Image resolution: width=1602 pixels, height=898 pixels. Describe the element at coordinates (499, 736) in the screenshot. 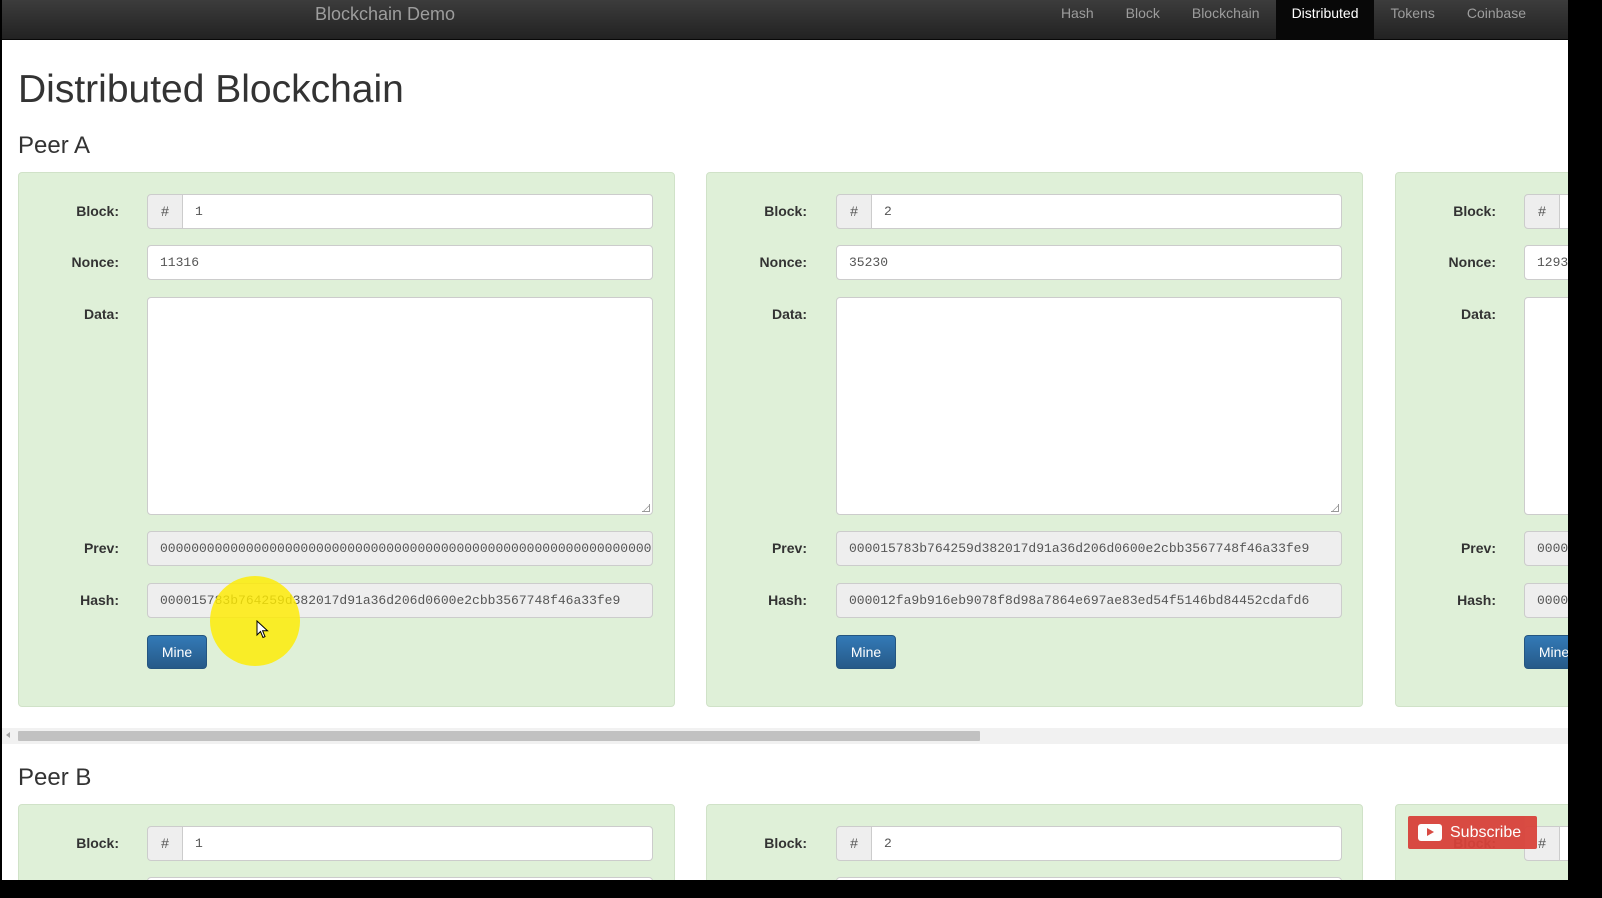

I see `scrollbar-thumb` at that location.